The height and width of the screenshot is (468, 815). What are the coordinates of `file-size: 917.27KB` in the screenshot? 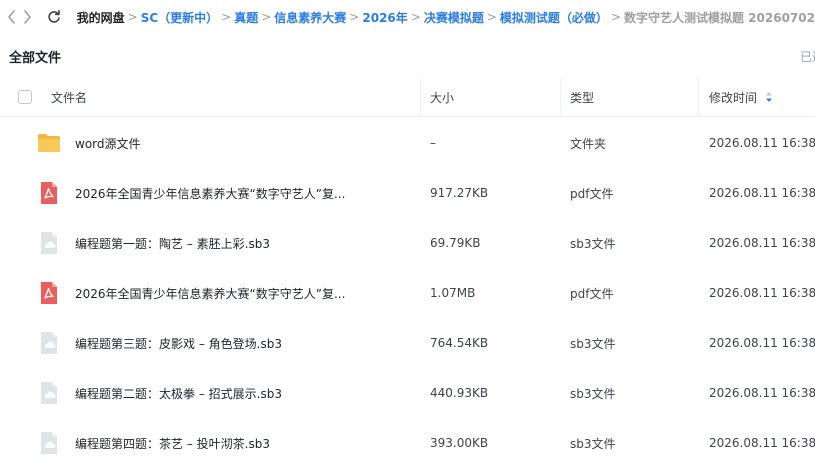 It's located at (459, 193).